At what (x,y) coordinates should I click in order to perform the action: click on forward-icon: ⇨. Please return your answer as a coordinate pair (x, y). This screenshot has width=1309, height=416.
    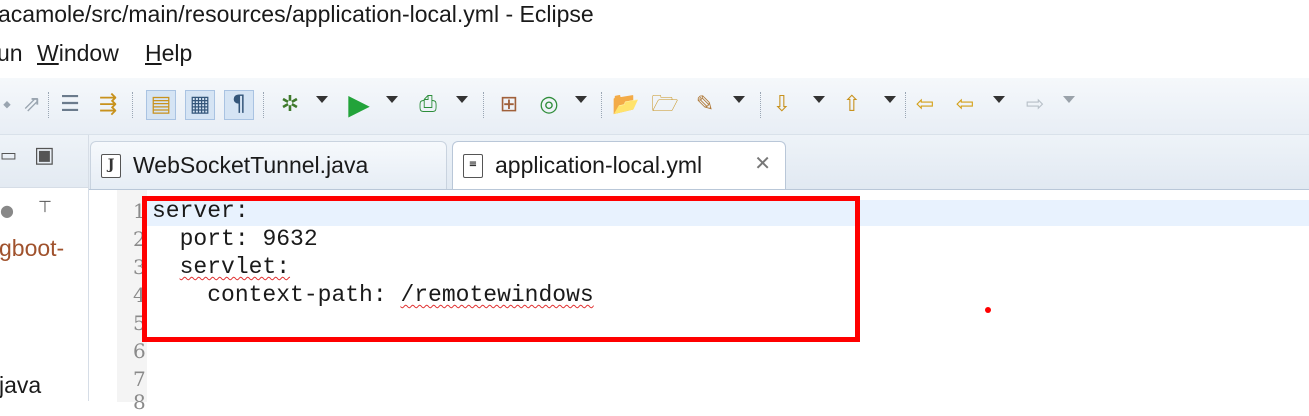
    Looking at the image, I should click on (1035, 105).